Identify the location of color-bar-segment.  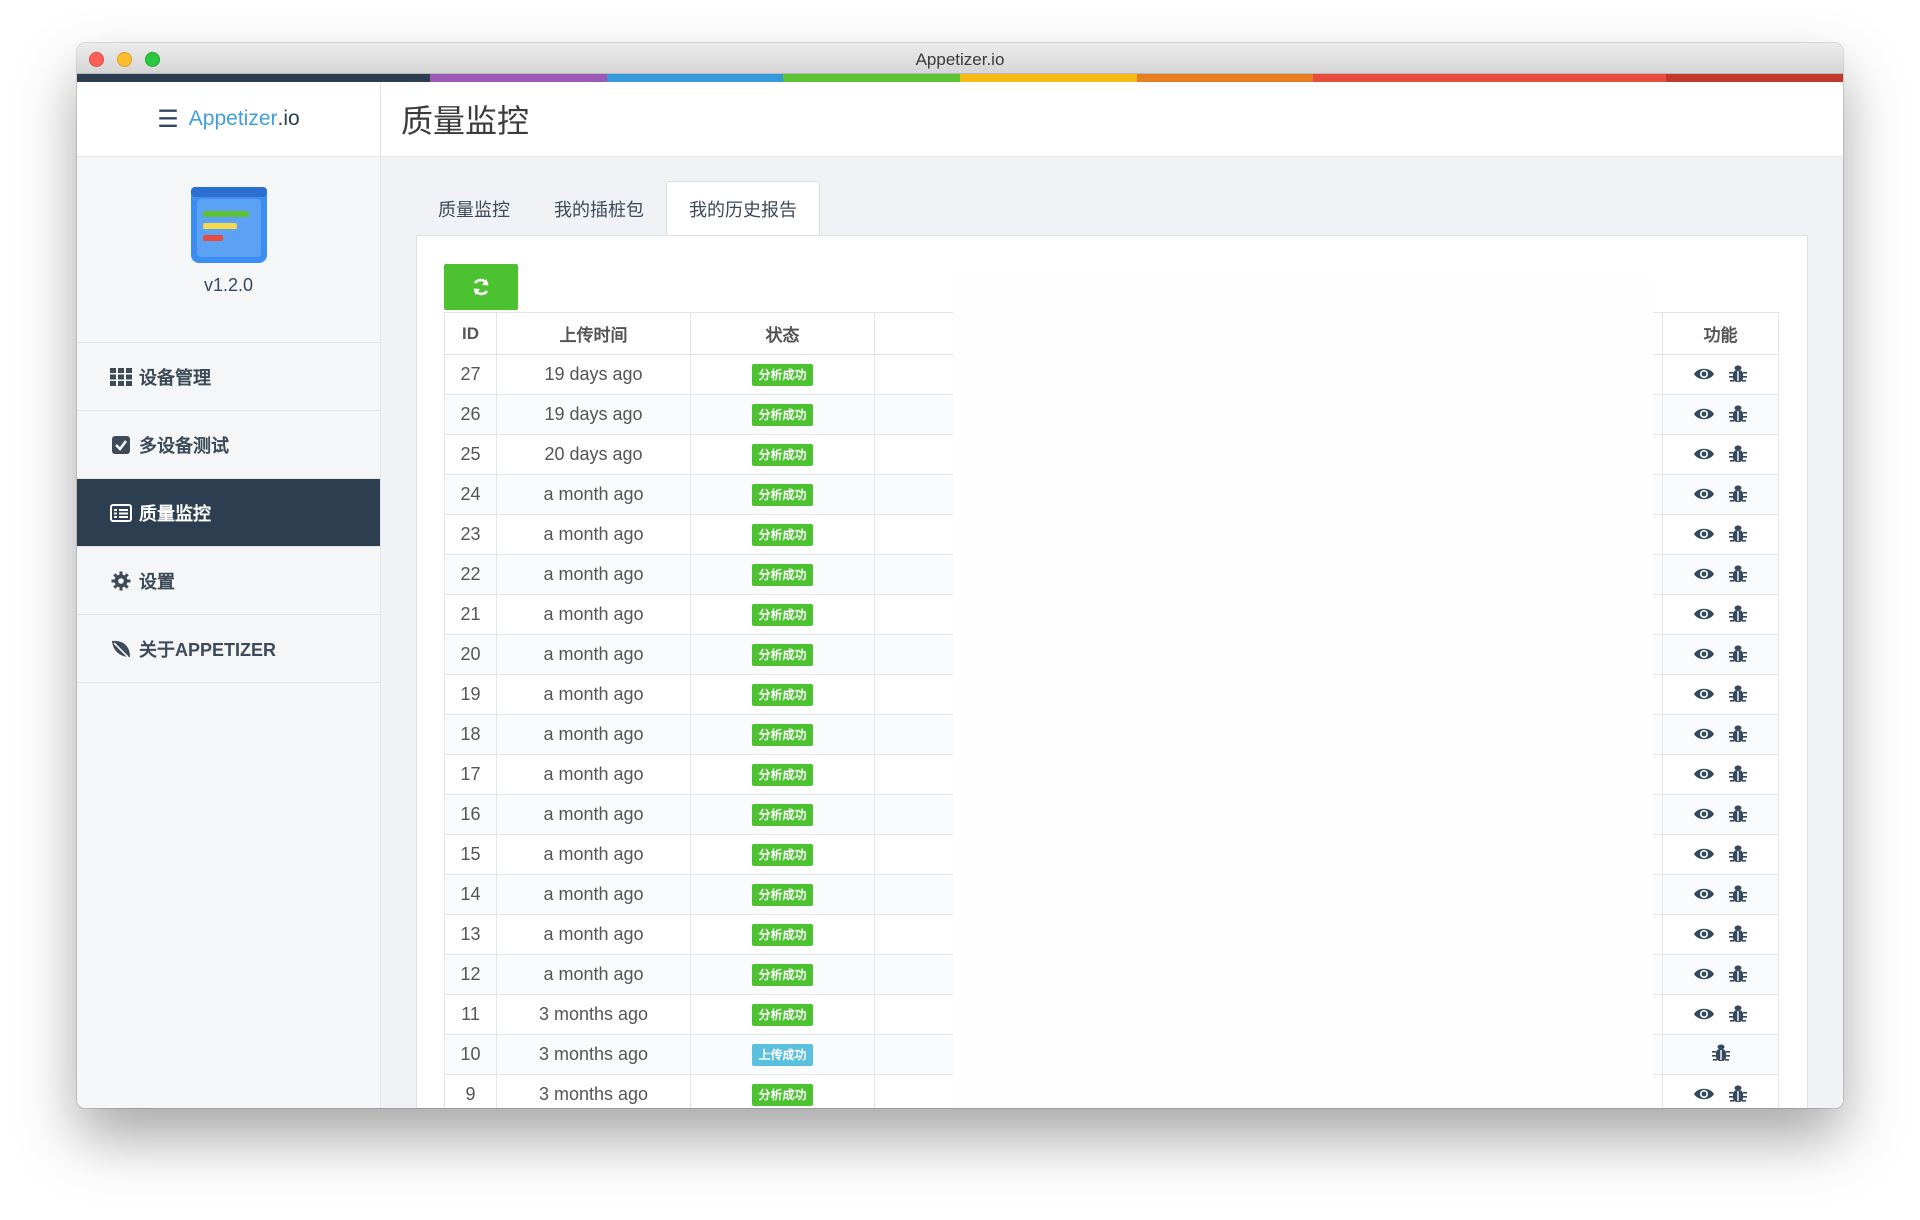
(1225, 78).